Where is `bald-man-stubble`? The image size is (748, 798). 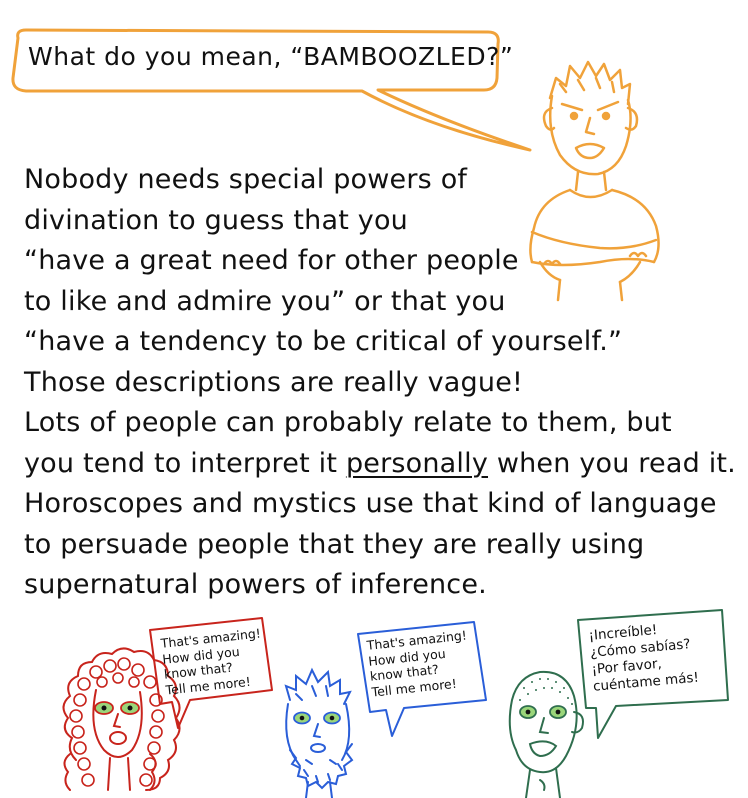 bald-man-stubble is located at coordinates (546, 691).